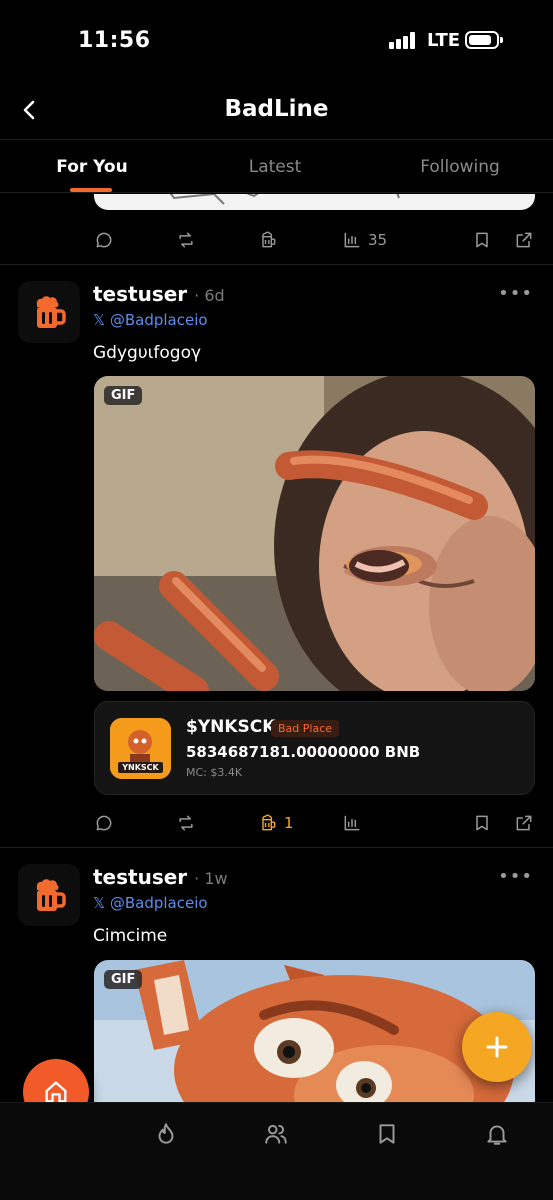 The width and height of the screenshot is (553, 1200). Describe the element at coordinates (130, 936) in the screenshot. I see `post-text: Cimcime` at that location.